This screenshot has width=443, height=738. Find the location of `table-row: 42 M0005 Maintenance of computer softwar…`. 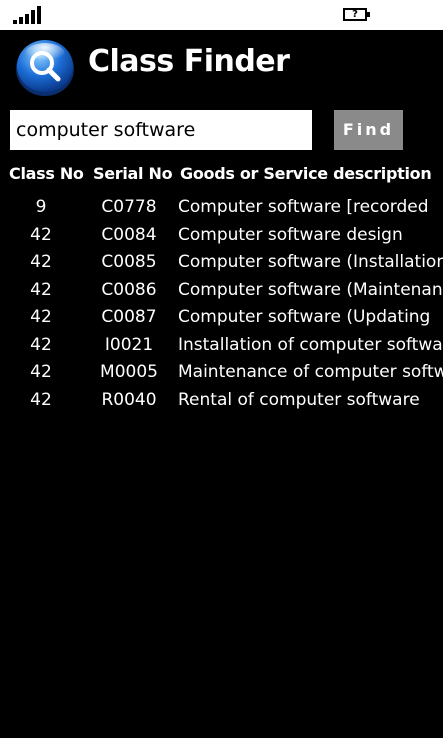

table-row: 42 M0005 Maintenance of computer softwar… is located at coordinates (221, 373).